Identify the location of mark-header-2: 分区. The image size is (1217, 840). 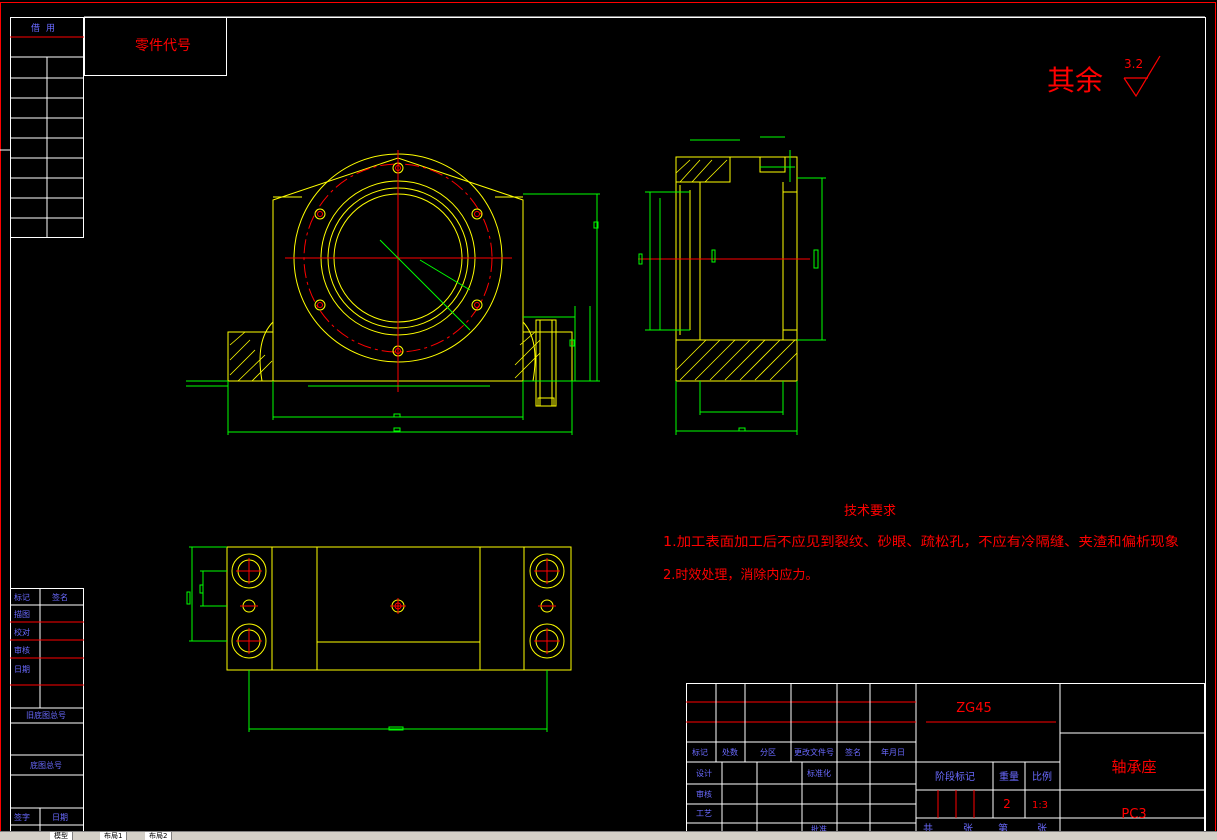
(768, 752).